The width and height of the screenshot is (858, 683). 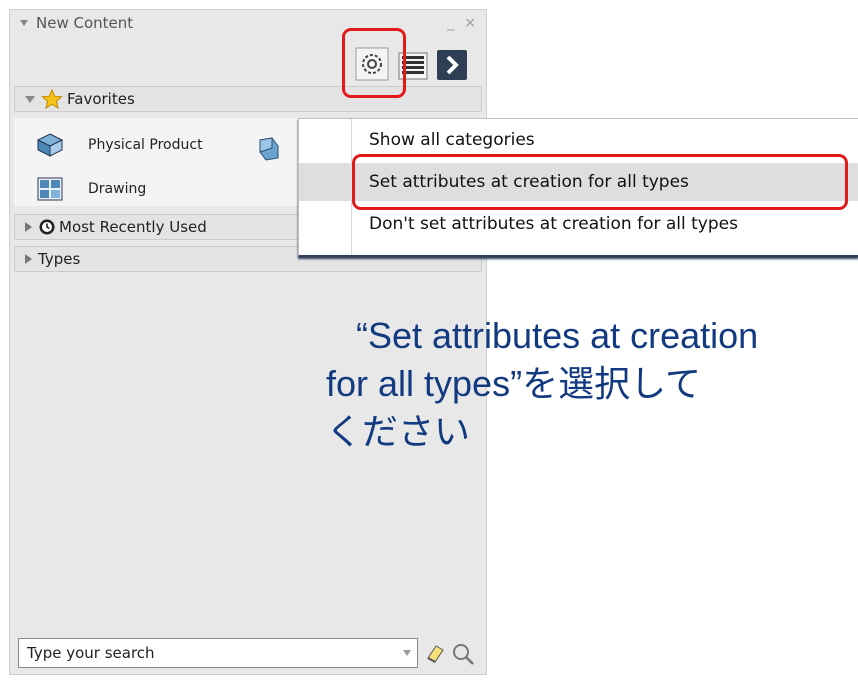 What do you see at coordinates (47, 227) in the screenshot?
I see `clock-icon` at bounding box center [47, 227].